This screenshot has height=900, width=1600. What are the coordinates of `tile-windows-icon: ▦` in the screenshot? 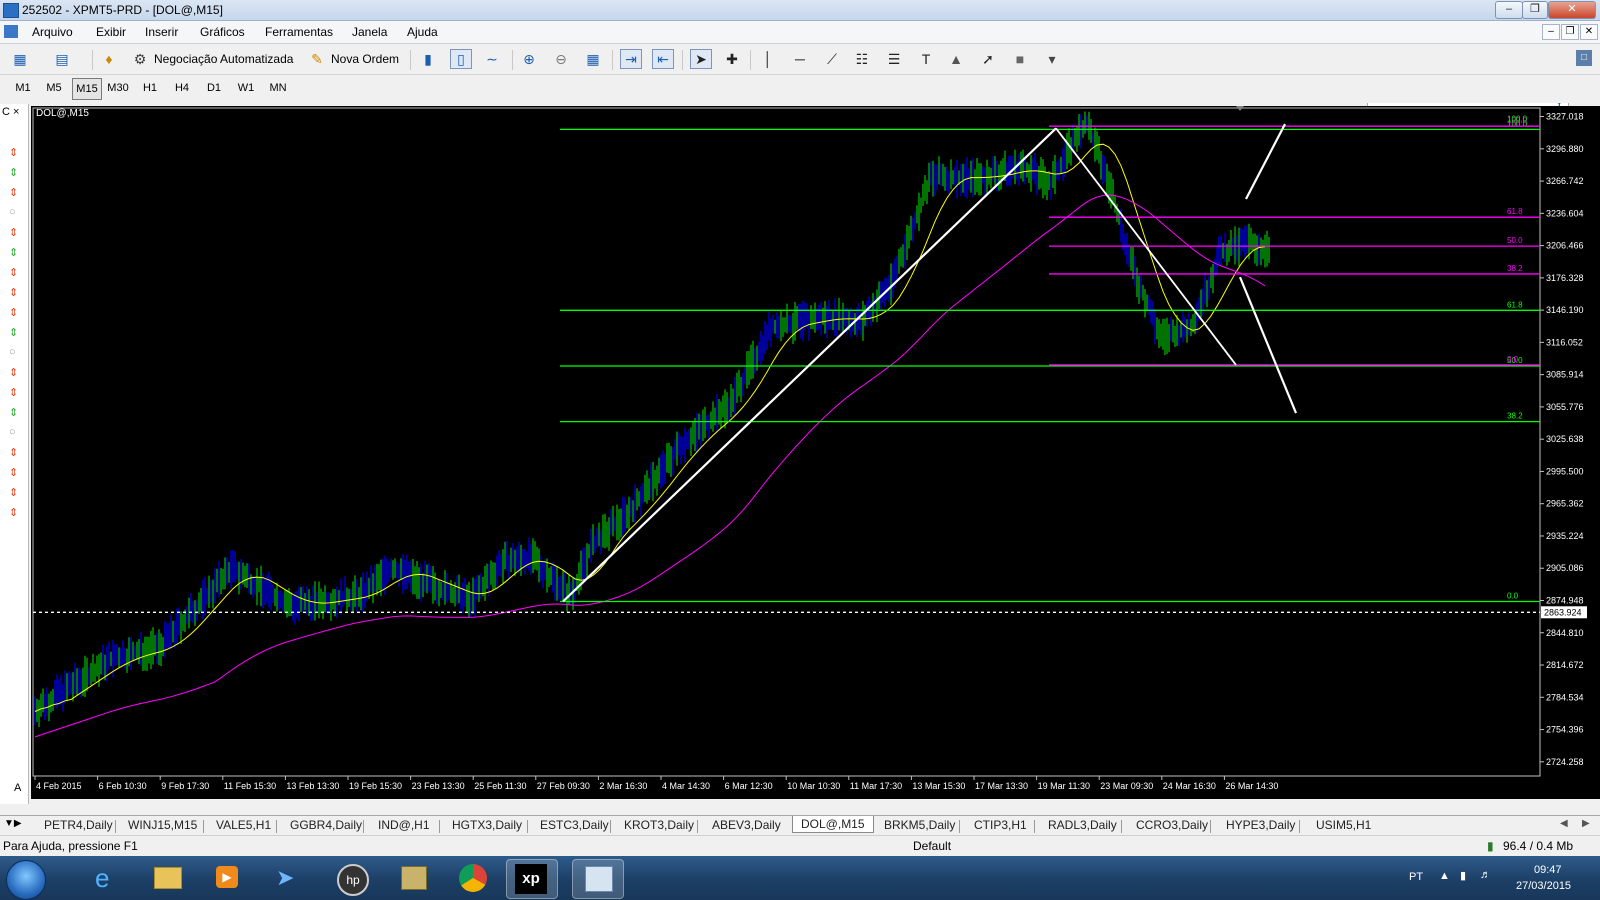 It's located at (593, 59).